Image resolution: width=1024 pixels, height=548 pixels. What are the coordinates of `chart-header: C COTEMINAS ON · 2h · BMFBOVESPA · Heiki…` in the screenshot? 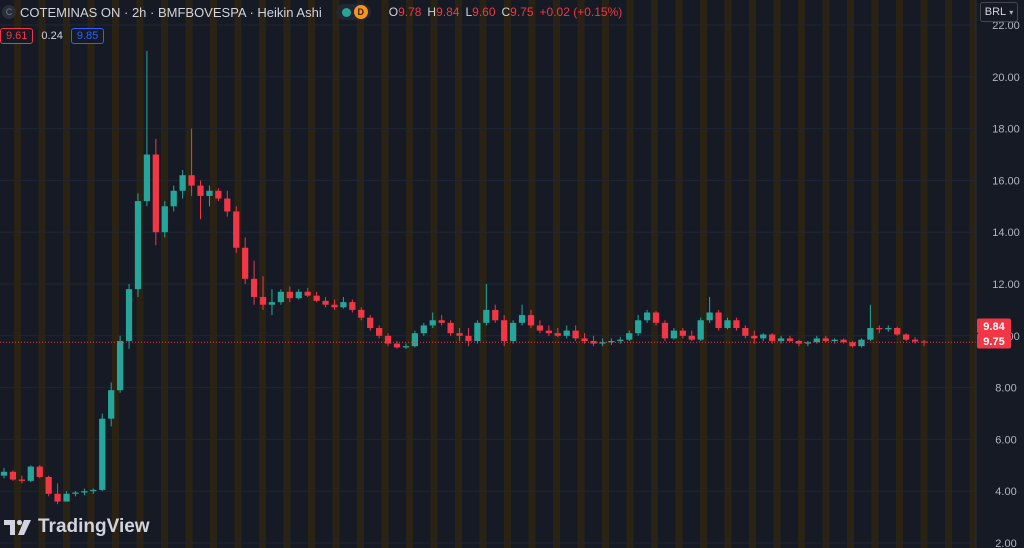 It's located at (480, 12).